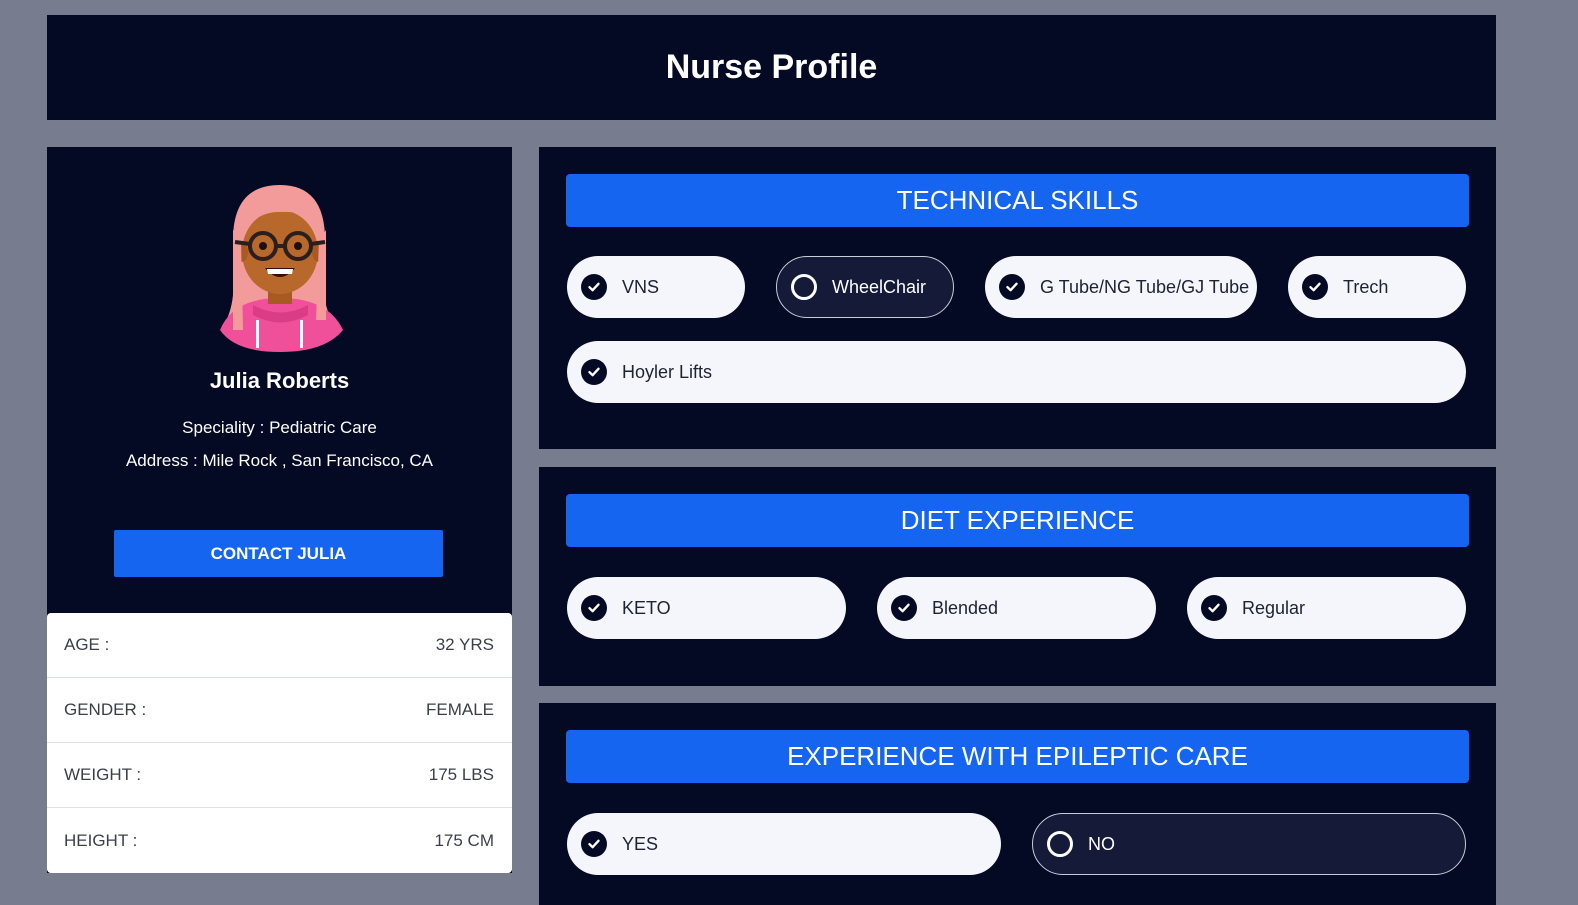  I want to click on chip-label: G Tube/NG Tube/GJ Tube, so click(1145, 286).